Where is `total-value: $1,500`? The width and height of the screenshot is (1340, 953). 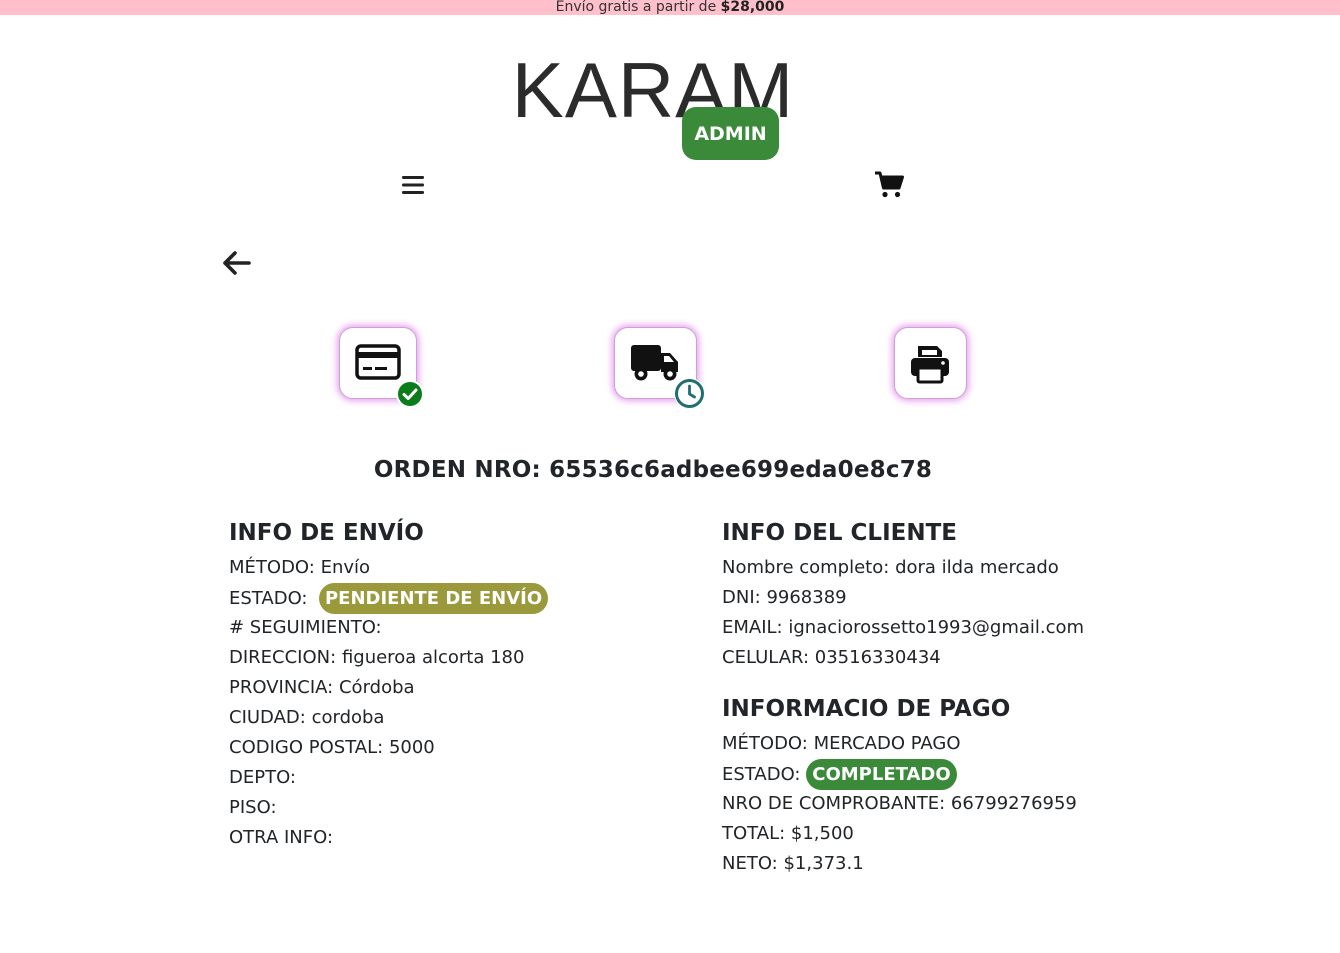
total-value: $1,500 is located at coordinates (822, 833).